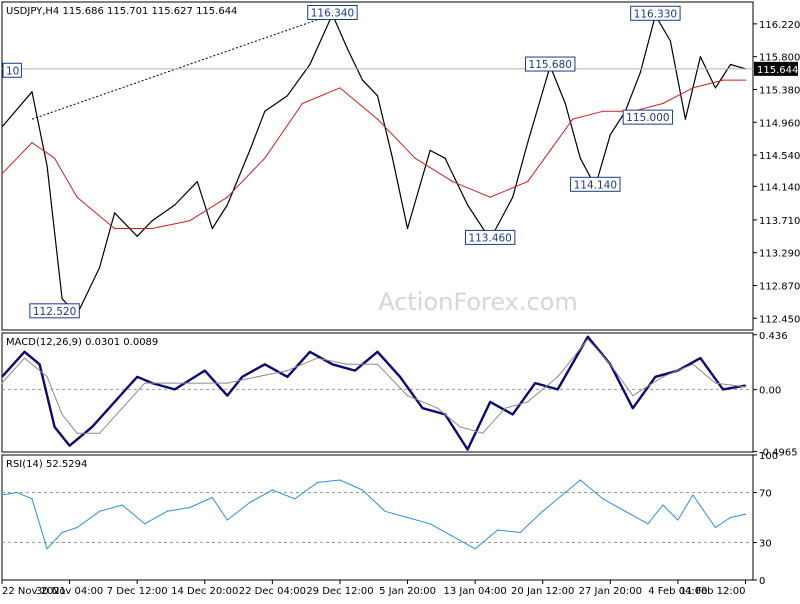 This screenshot has width=800, height=604. What do you see at coordinates (768, 456) in the screenshot?
I see `rsi-y-tick-label: 100` at bounding box center [768, 456].